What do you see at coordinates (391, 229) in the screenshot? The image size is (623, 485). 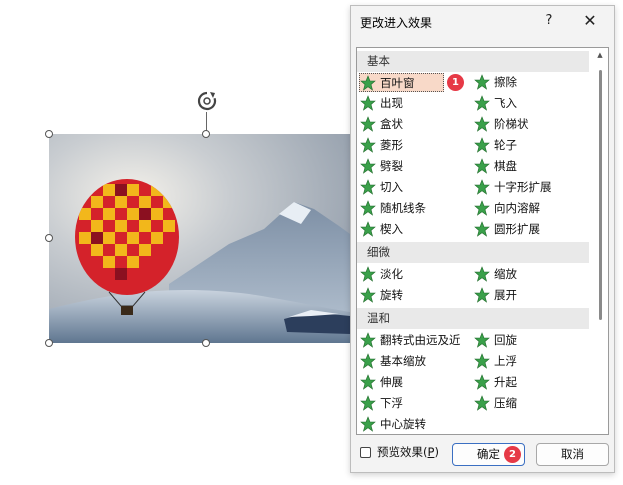 I see `effect-label: 楔入` at bounding box center [391, 229].